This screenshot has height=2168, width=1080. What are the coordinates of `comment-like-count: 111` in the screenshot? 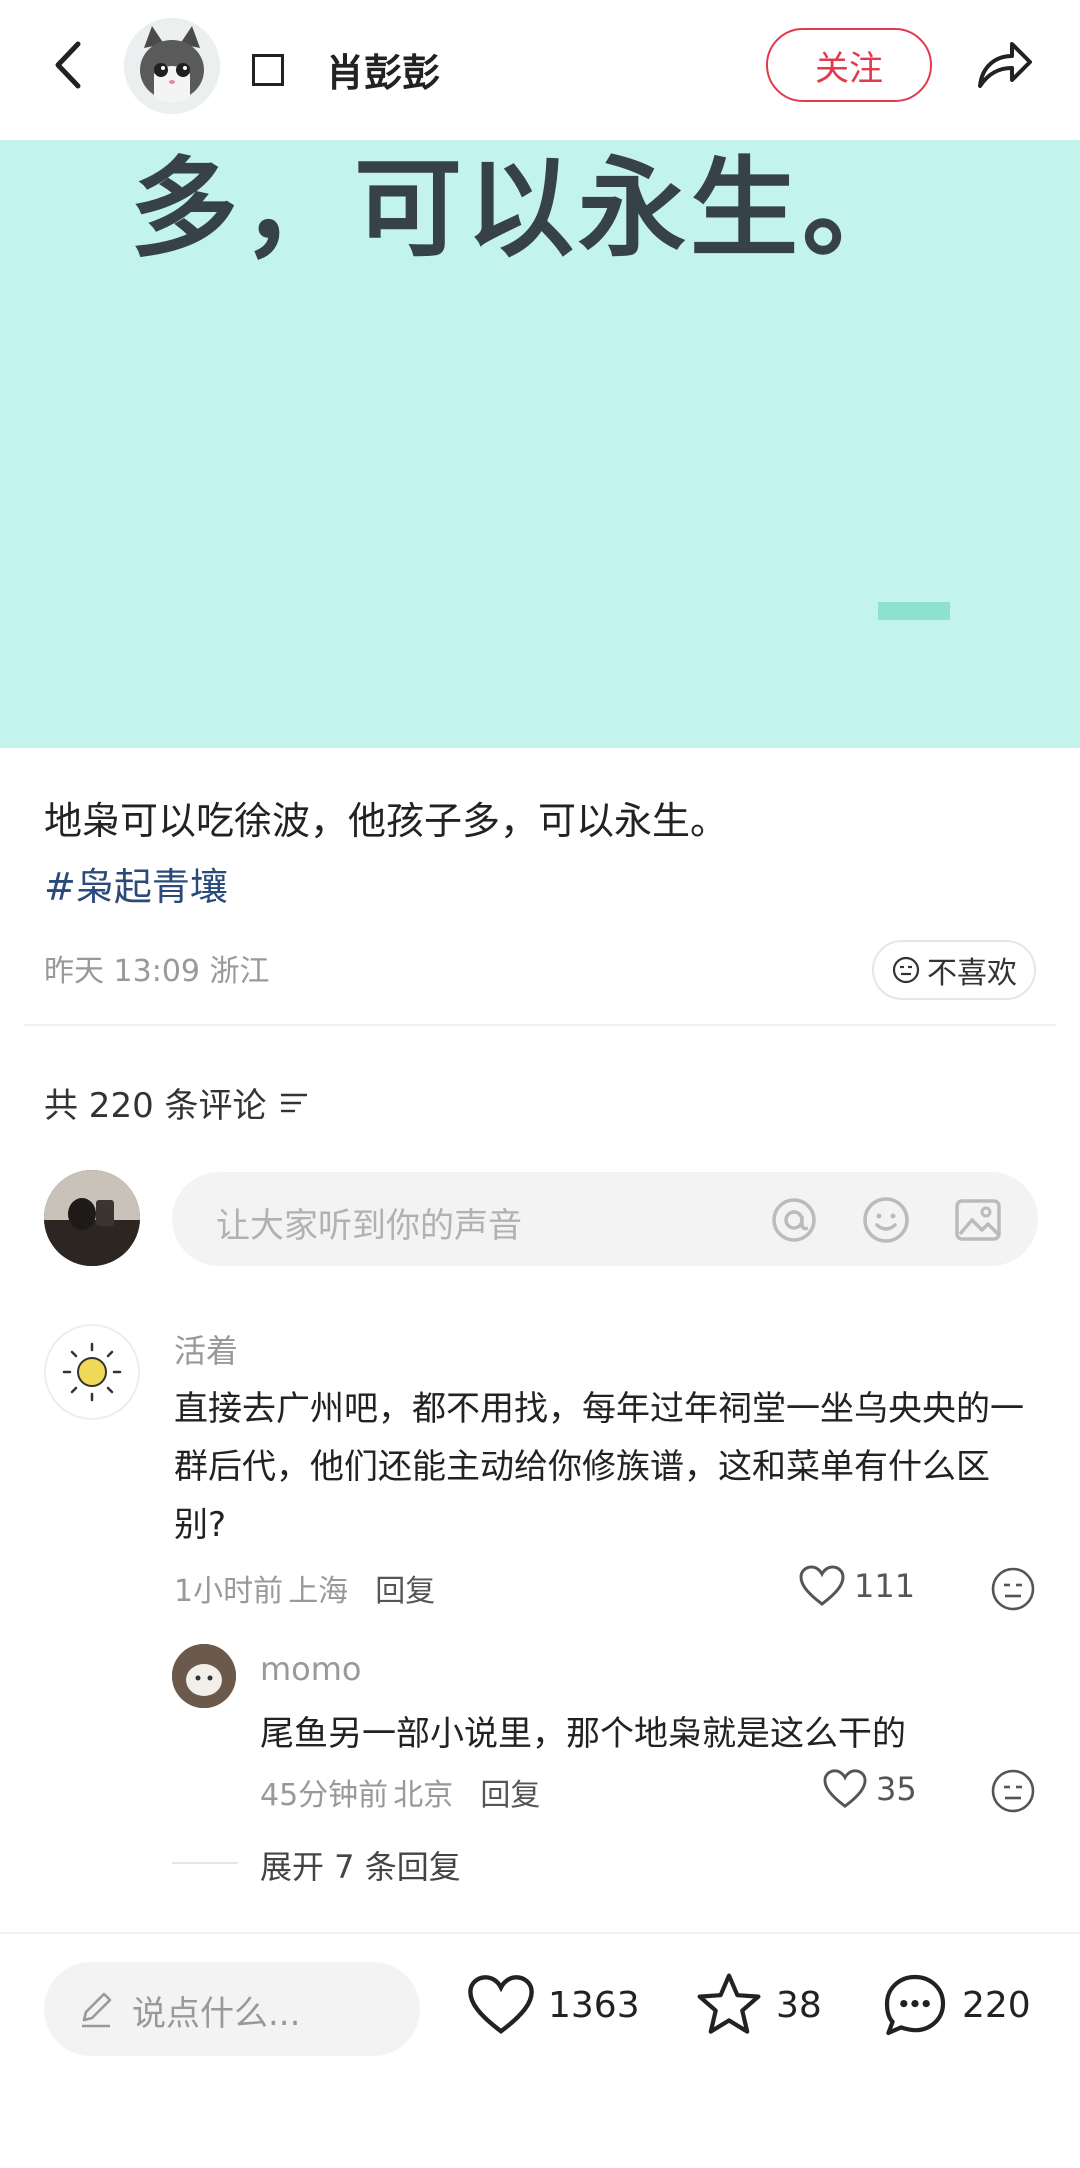 It's located at (885, 1586).